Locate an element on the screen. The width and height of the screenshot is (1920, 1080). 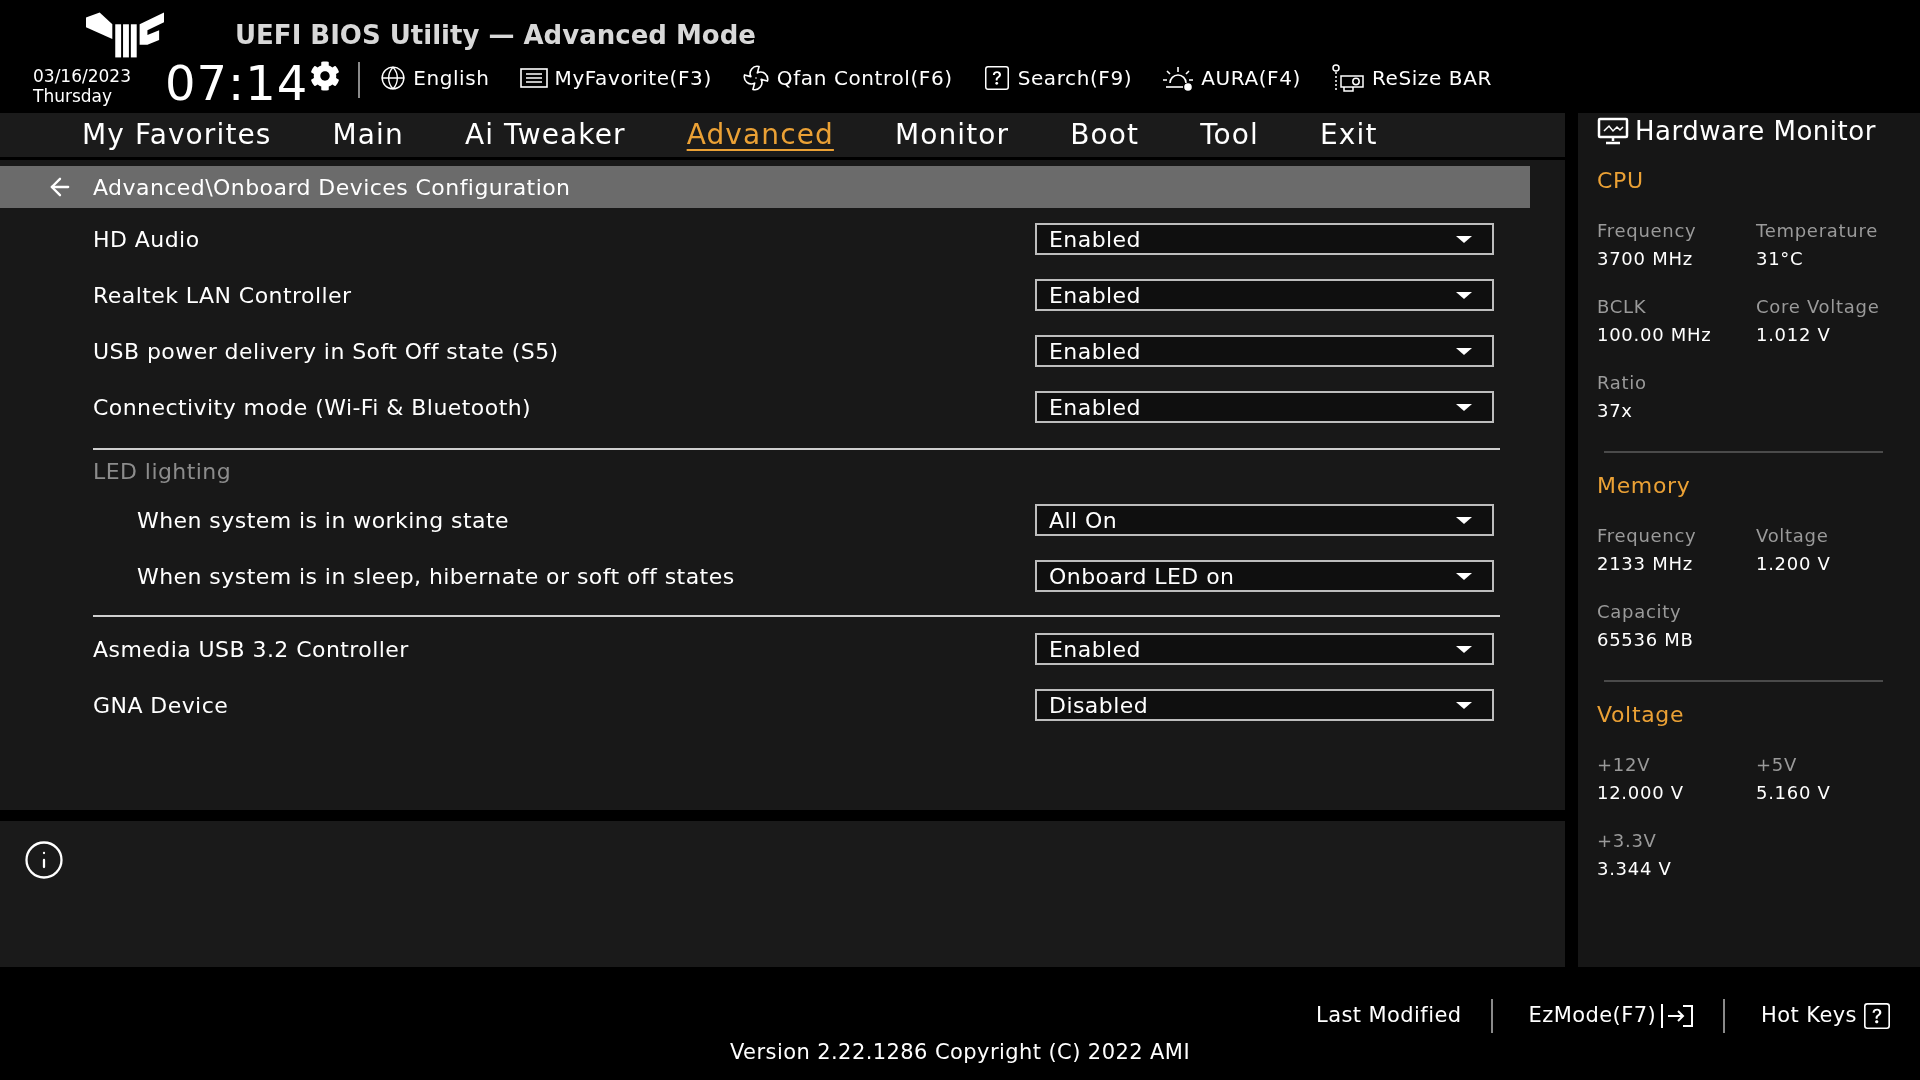
fan-icon is located at coordinates (755, 78).